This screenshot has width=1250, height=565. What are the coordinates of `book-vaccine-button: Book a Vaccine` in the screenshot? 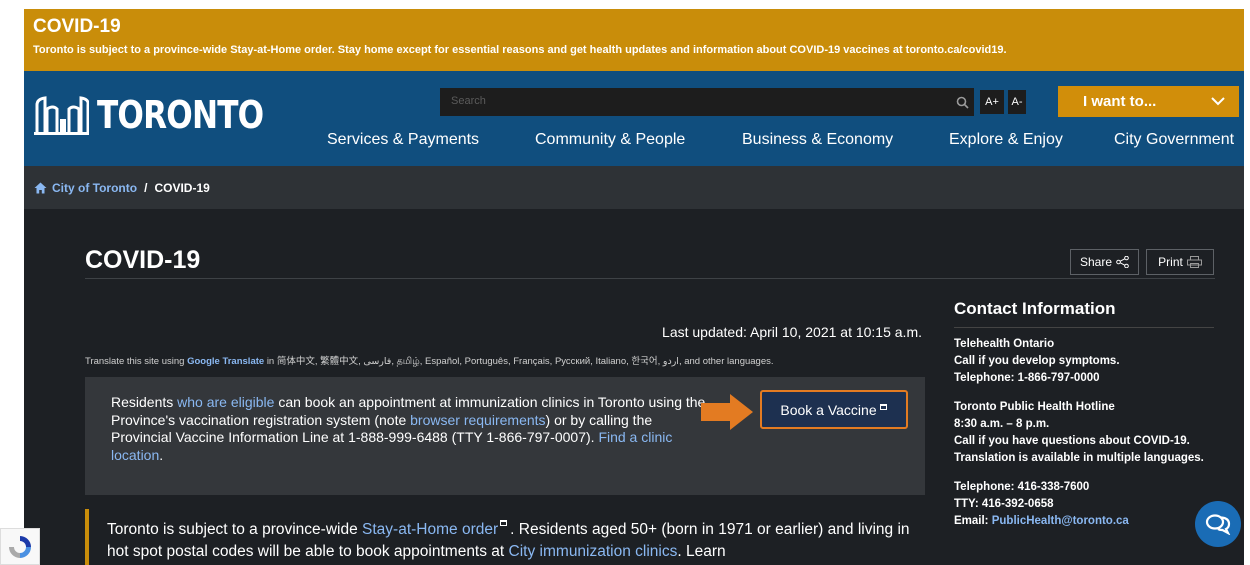 It's located at (834, 409).